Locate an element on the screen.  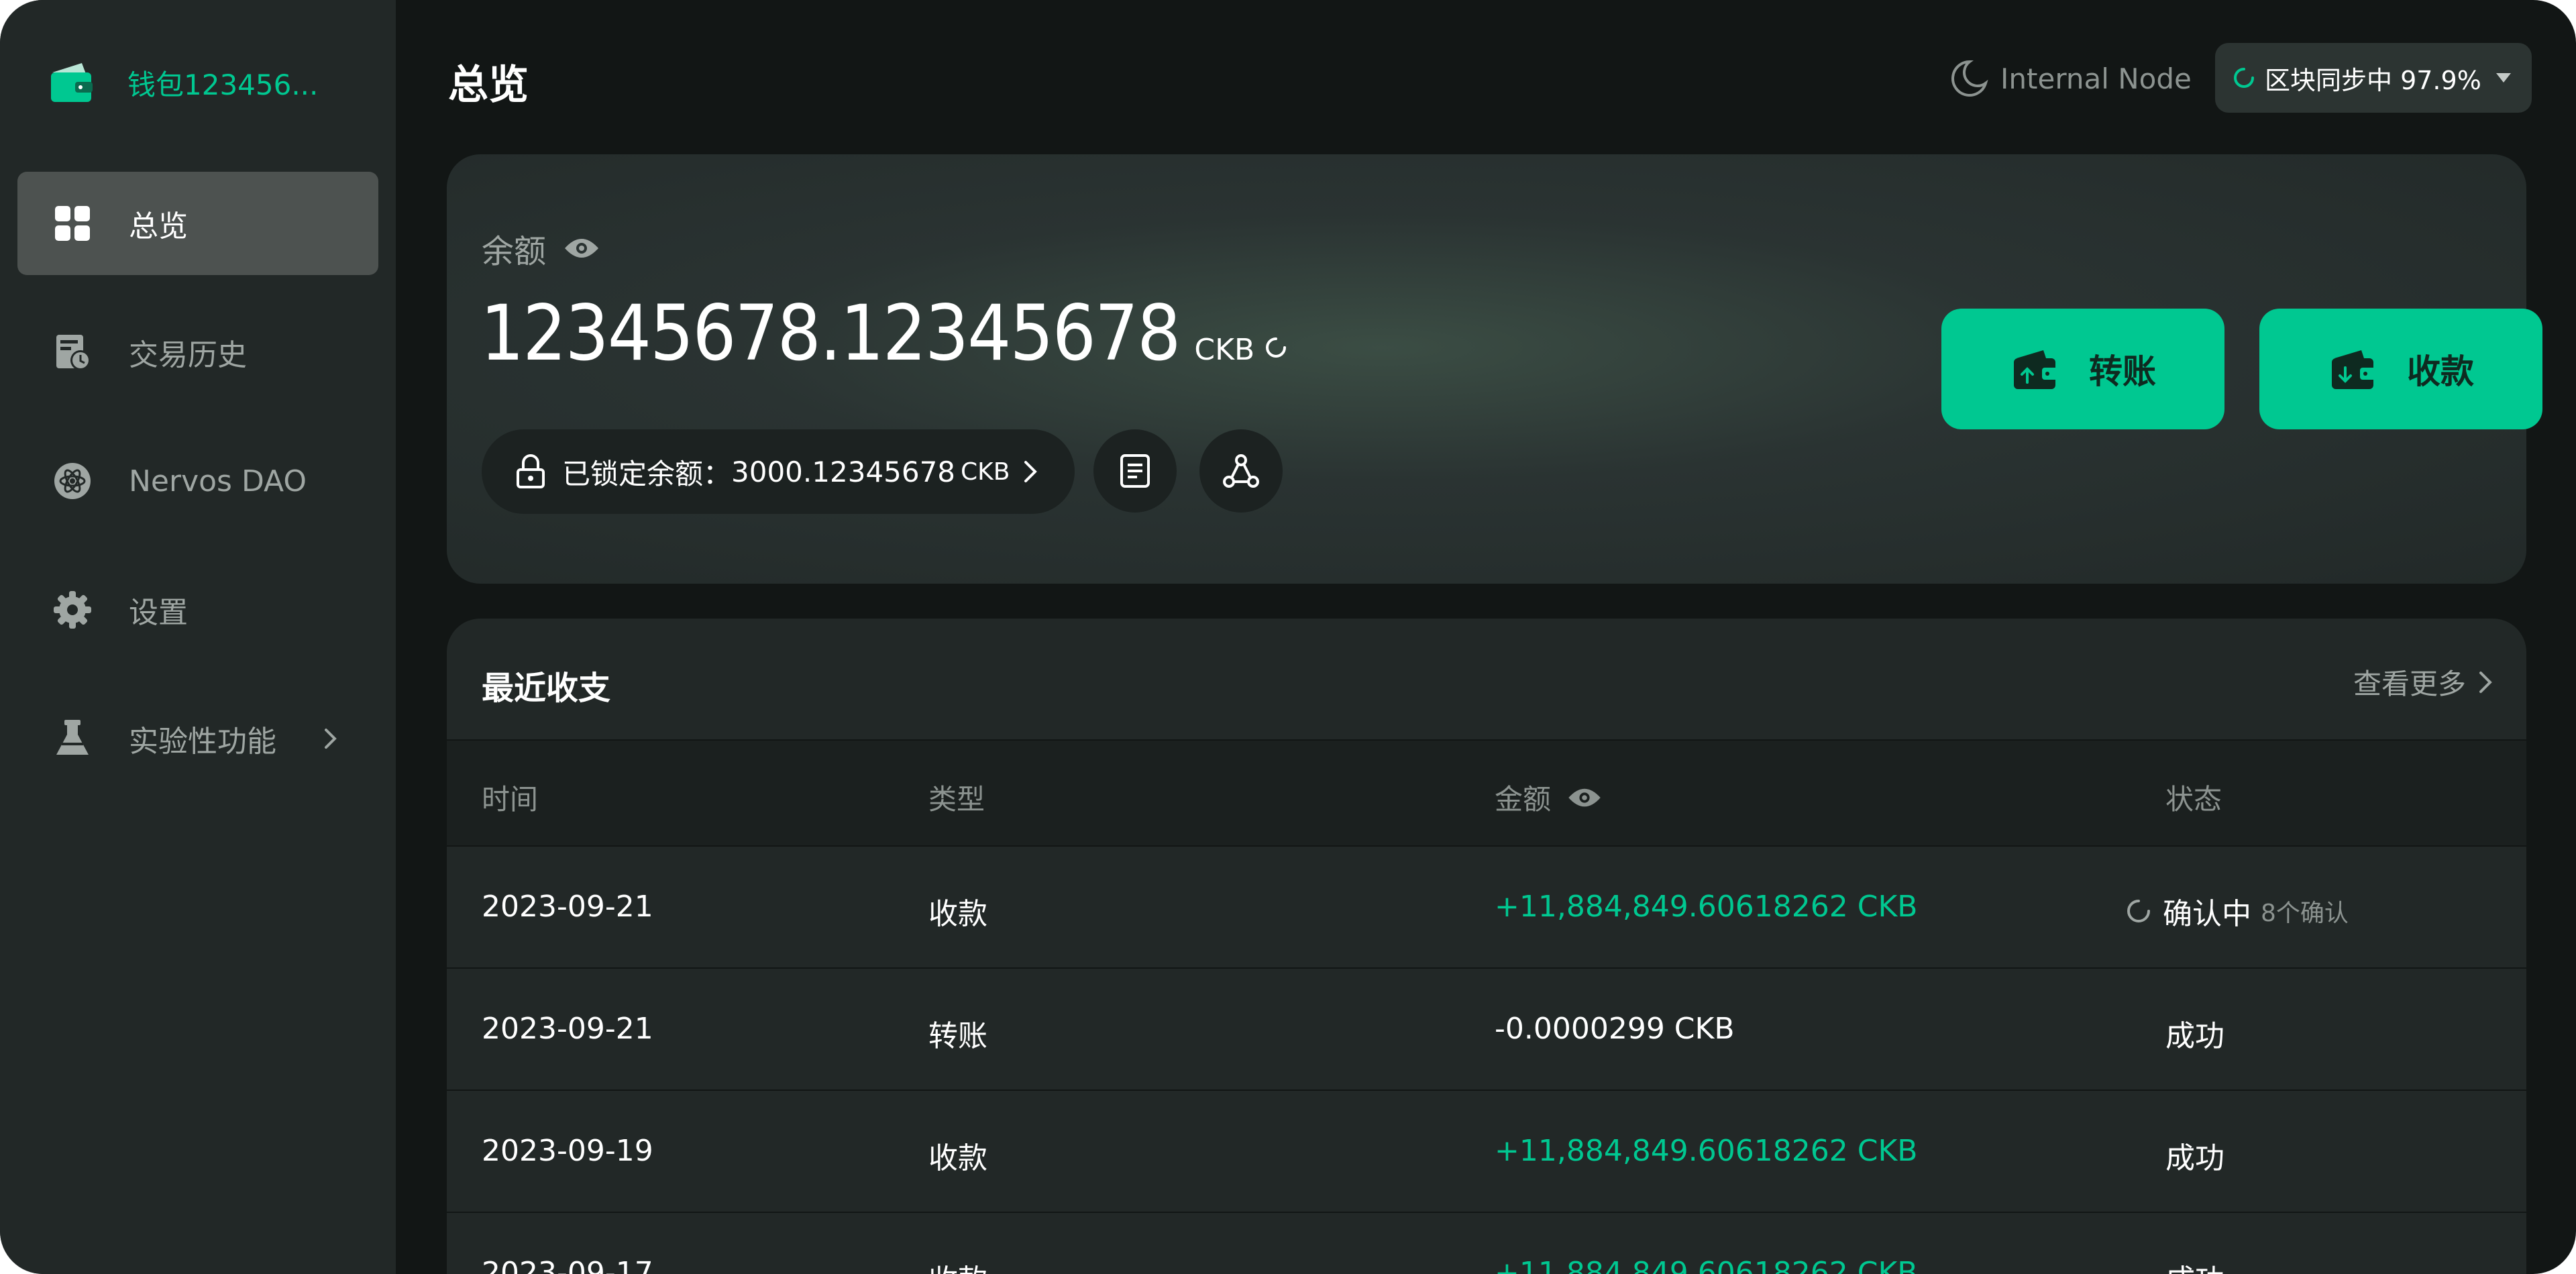
receive-button: 收款 is located at coordinates (2400, 369).